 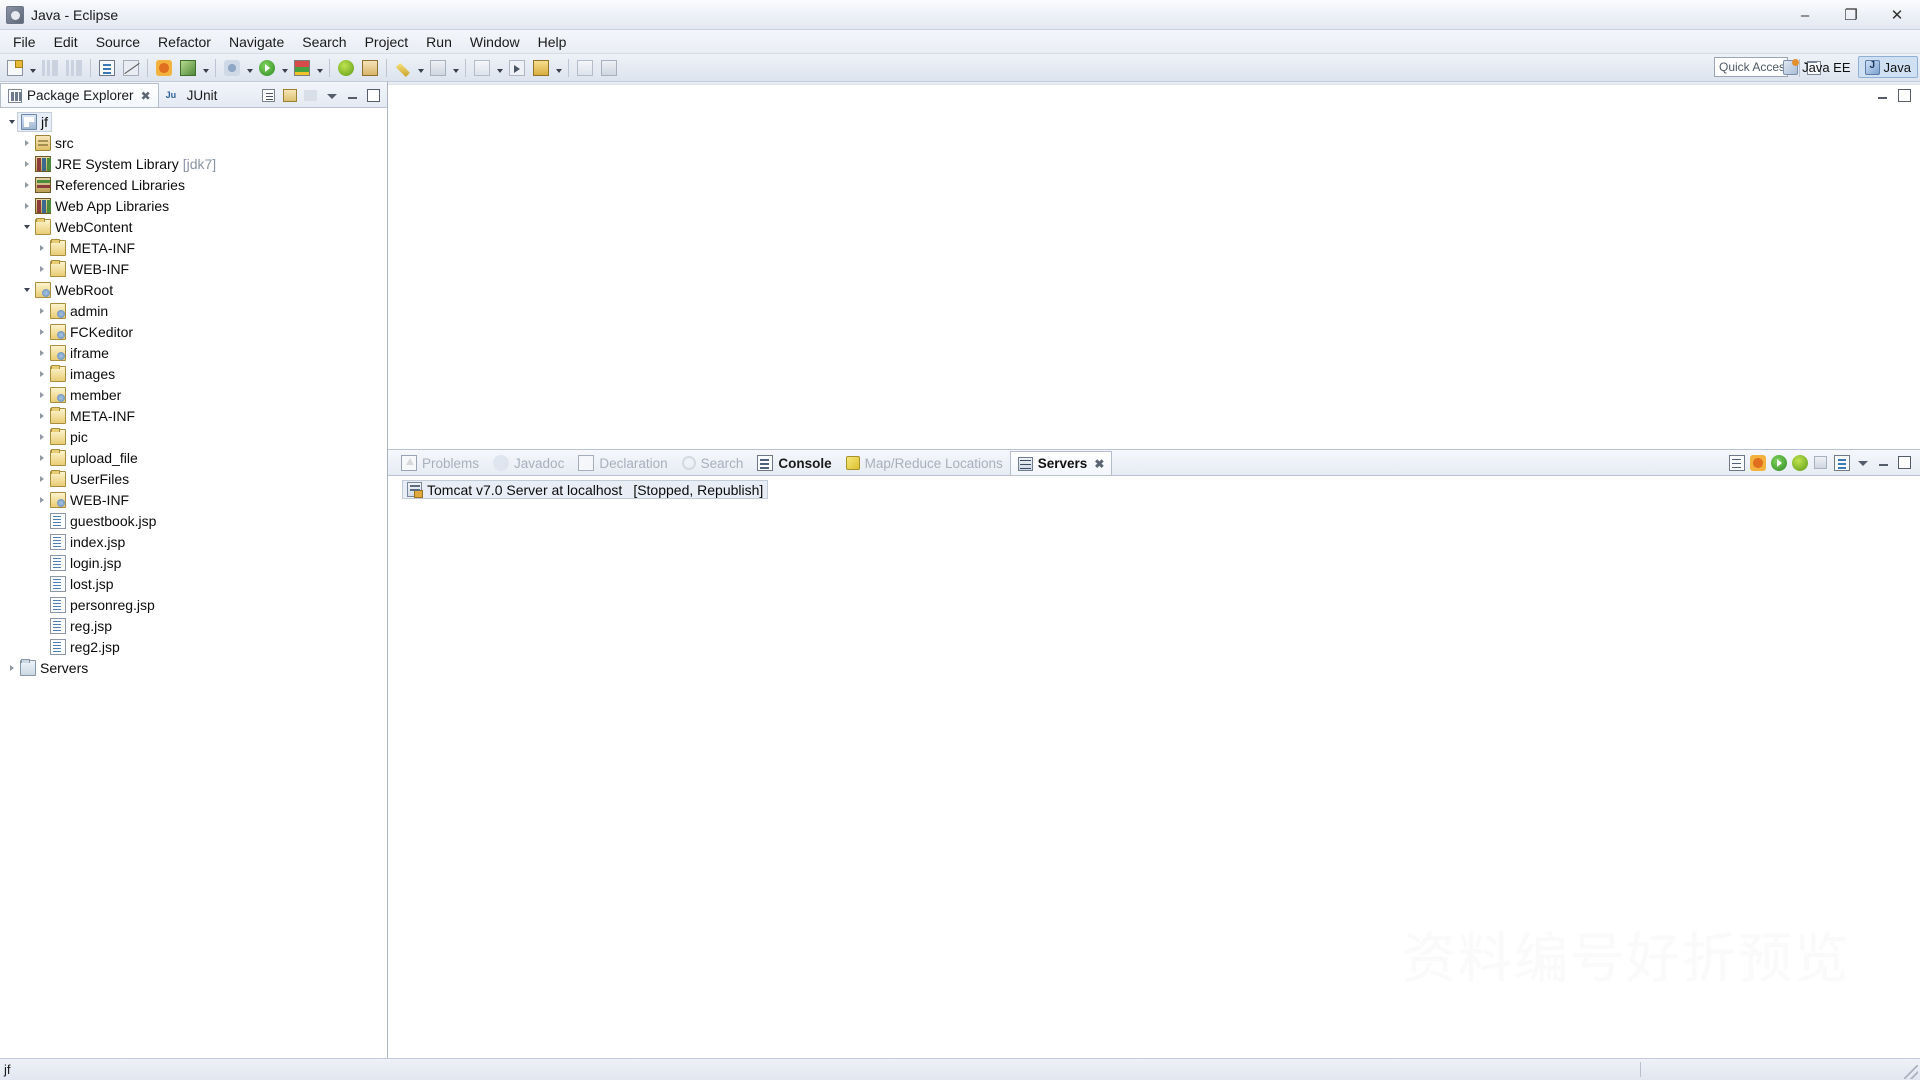 What do you see at coordinates (1757, 462) in the screenshot?
I see `debug-server-button` at bounding box center [1757, 462].